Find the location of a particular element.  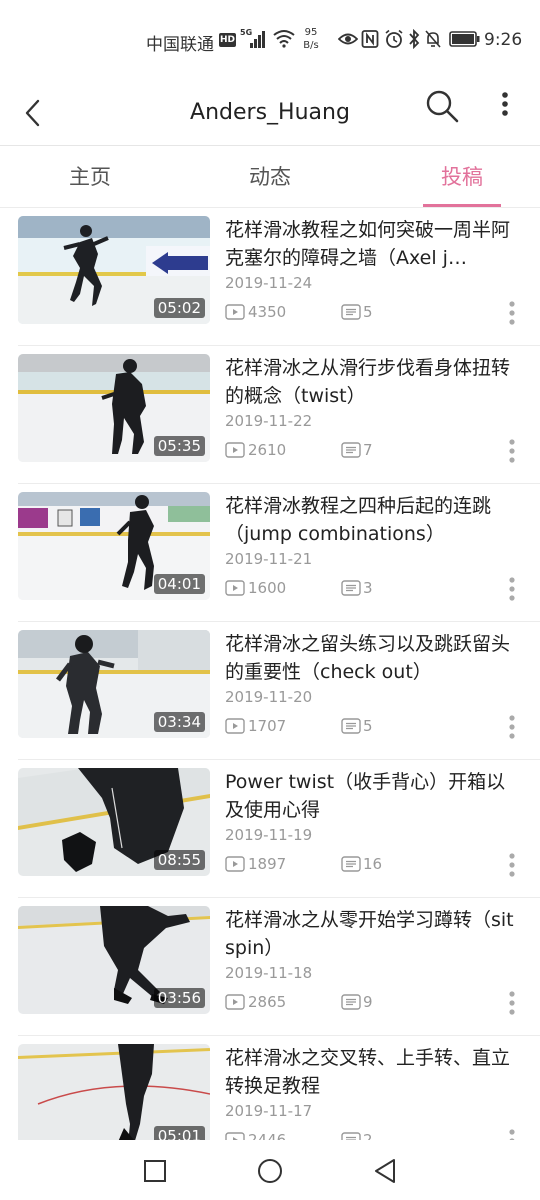

video-date: 2019-11-18 is located at coordinates (269, 973).